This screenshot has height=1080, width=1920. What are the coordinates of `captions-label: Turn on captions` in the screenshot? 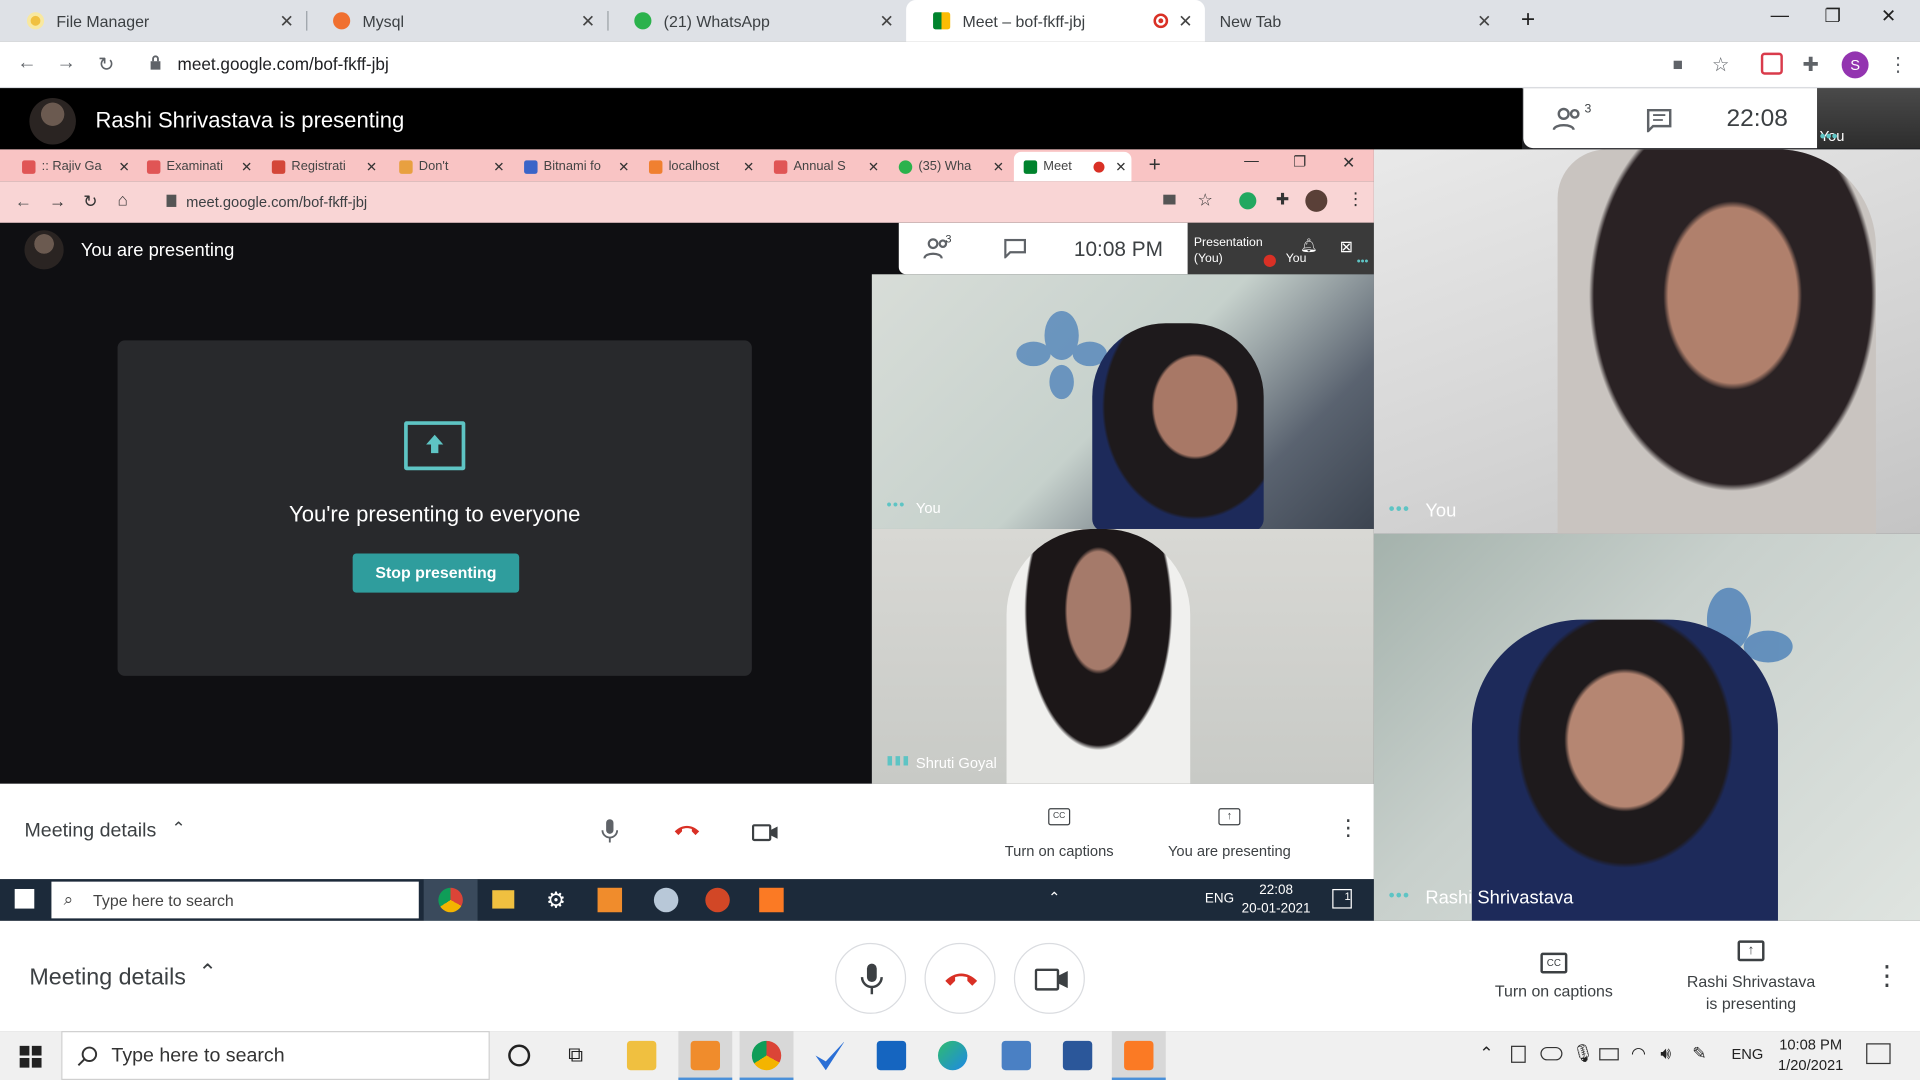 It's located at (1059, 851).